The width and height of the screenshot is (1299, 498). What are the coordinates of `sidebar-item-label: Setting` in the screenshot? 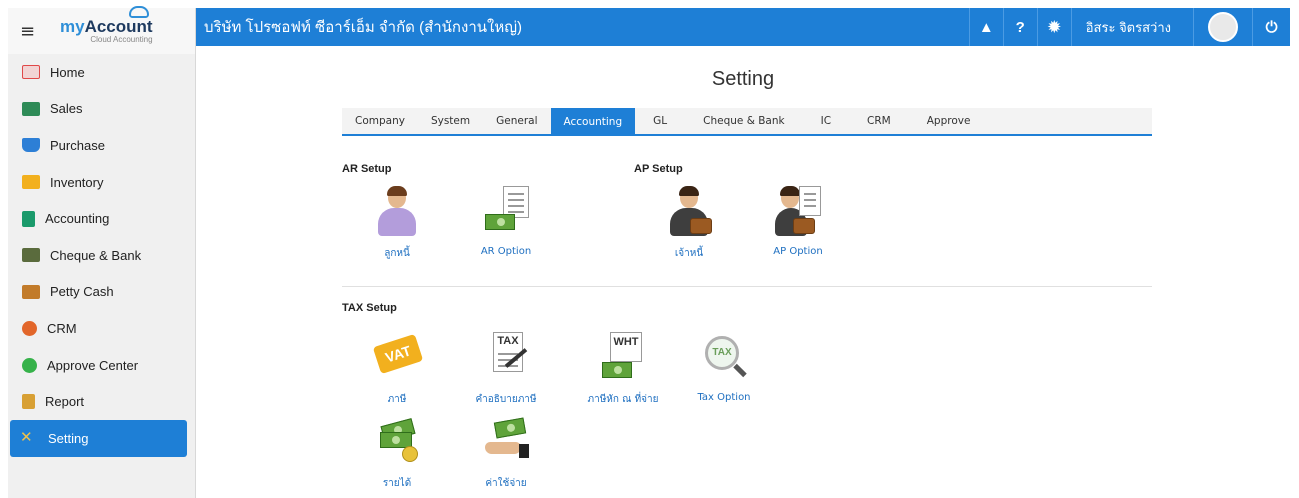 It's located at (68, 438).